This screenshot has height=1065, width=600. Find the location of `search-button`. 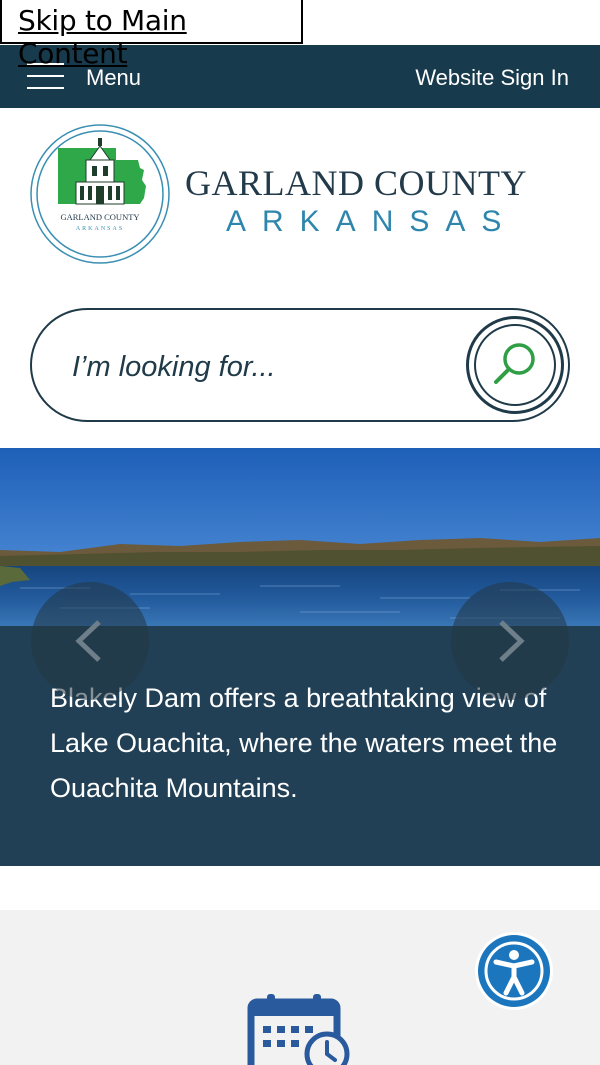

search-button is located at coordinates (515, 365).